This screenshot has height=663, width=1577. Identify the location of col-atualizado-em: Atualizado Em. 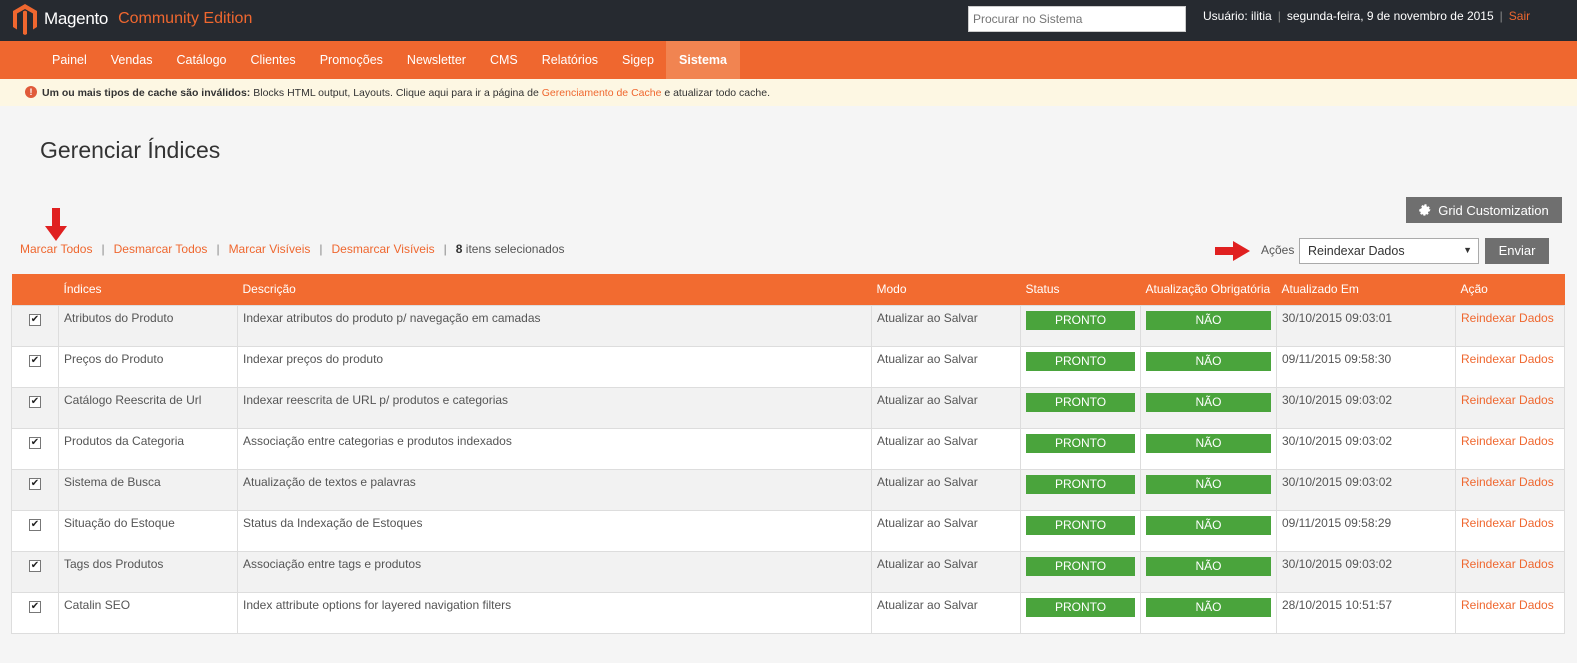
(1366, 289).